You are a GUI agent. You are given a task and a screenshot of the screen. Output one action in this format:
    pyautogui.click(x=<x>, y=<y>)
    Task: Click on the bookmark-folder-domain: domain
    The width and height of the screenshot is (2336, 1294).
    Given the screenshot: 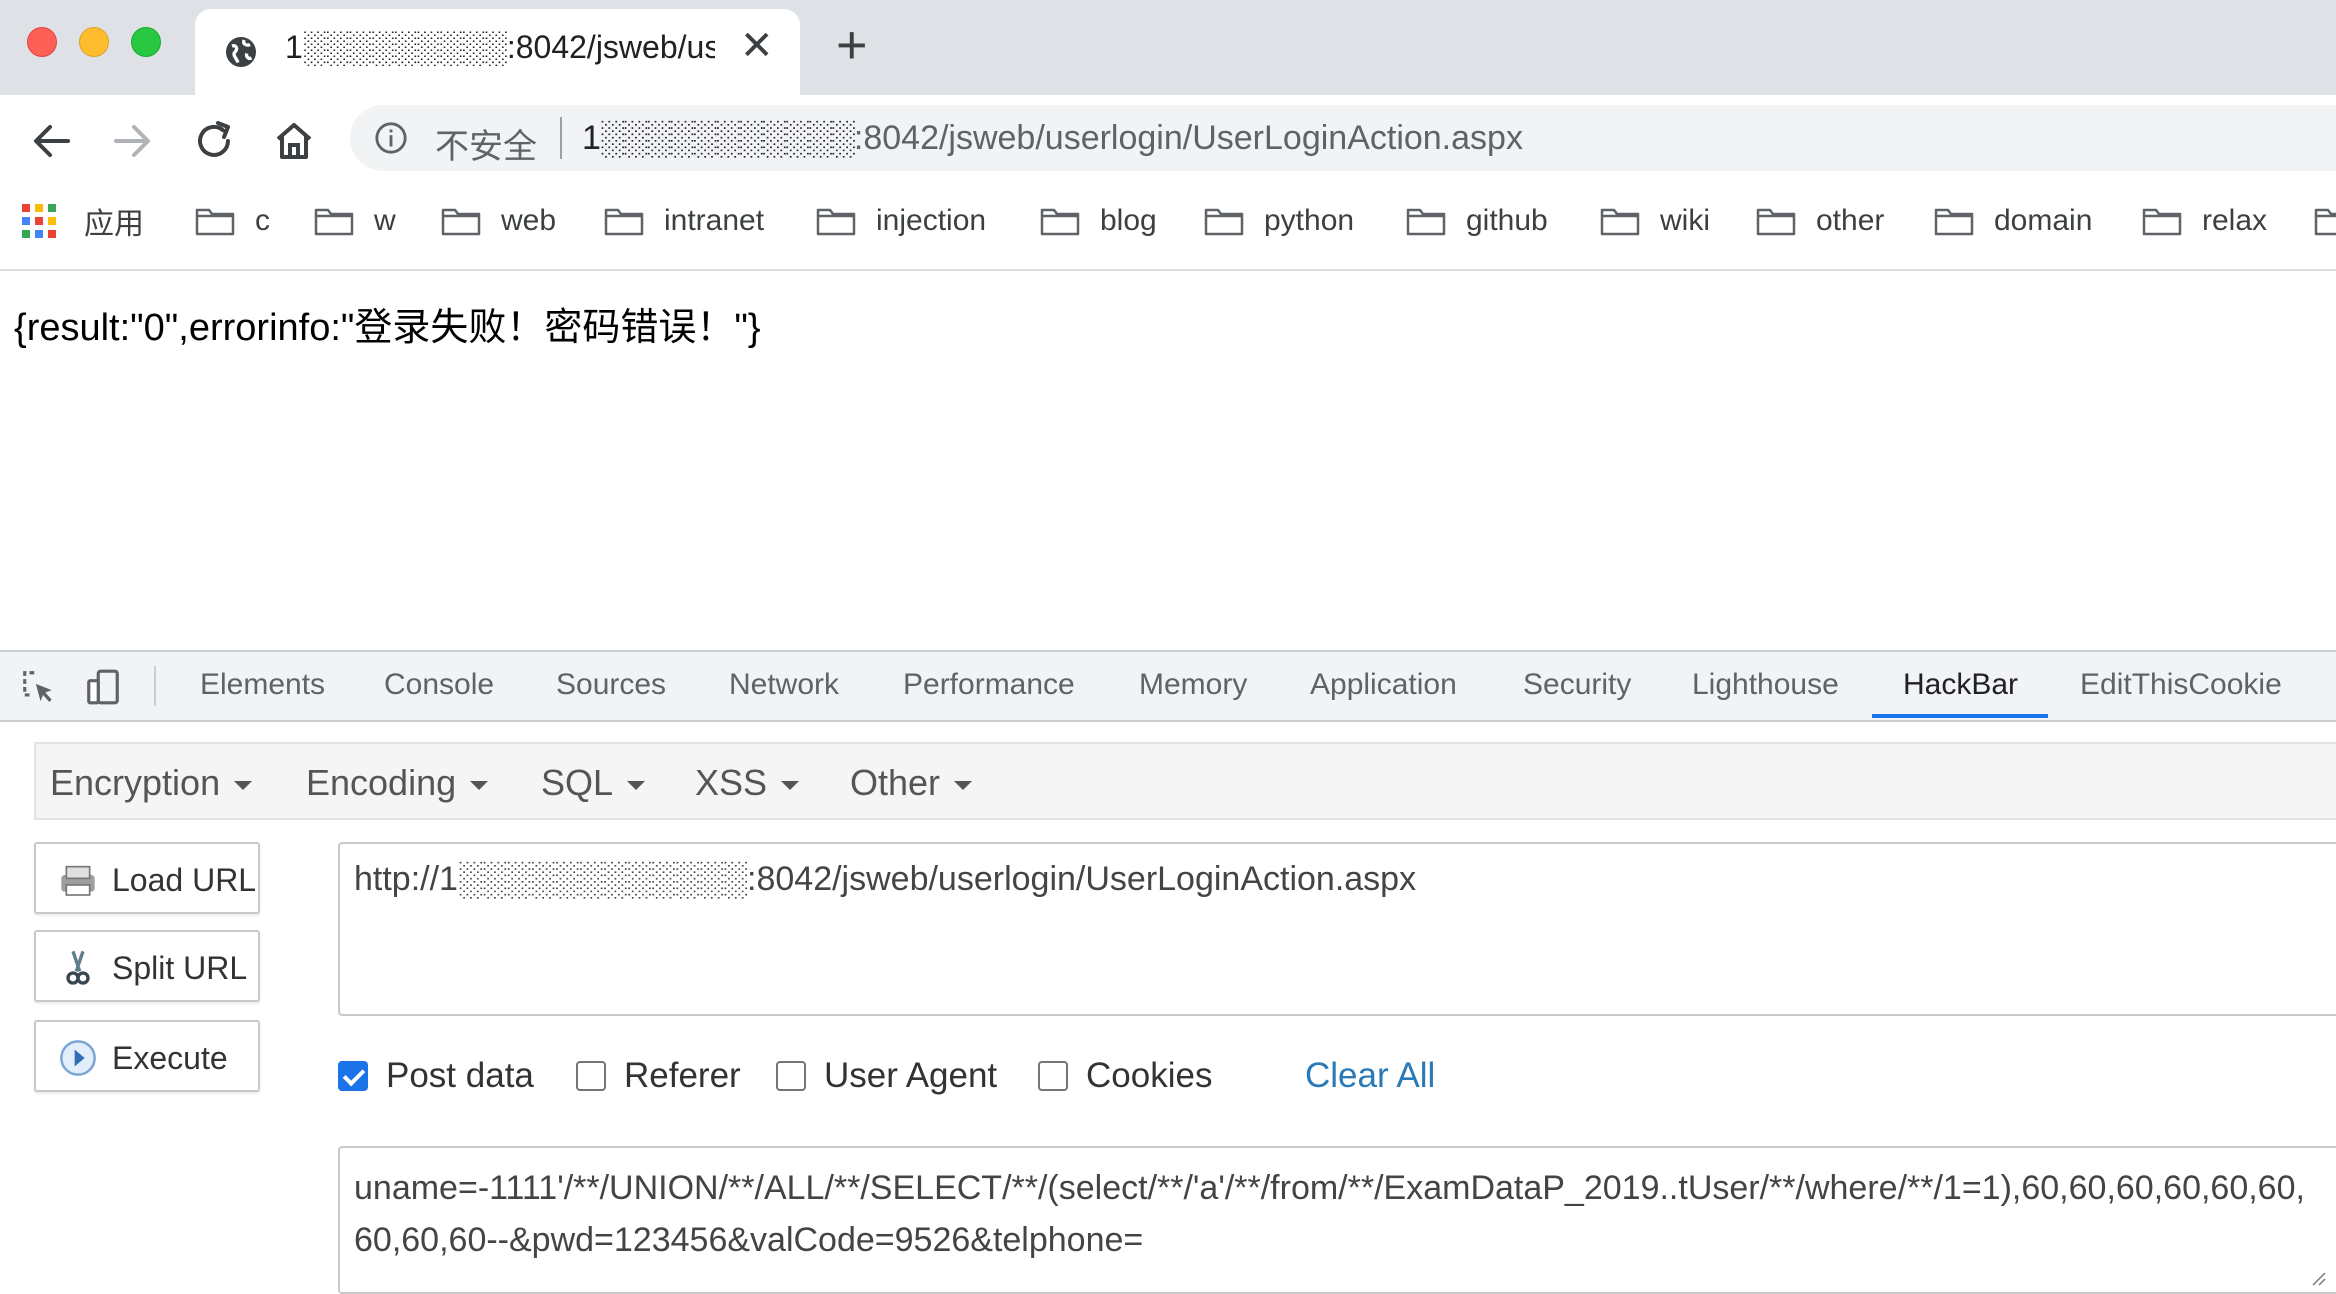 What is the action you would take?
    pyautogui.click(x=2013, y=221)
    